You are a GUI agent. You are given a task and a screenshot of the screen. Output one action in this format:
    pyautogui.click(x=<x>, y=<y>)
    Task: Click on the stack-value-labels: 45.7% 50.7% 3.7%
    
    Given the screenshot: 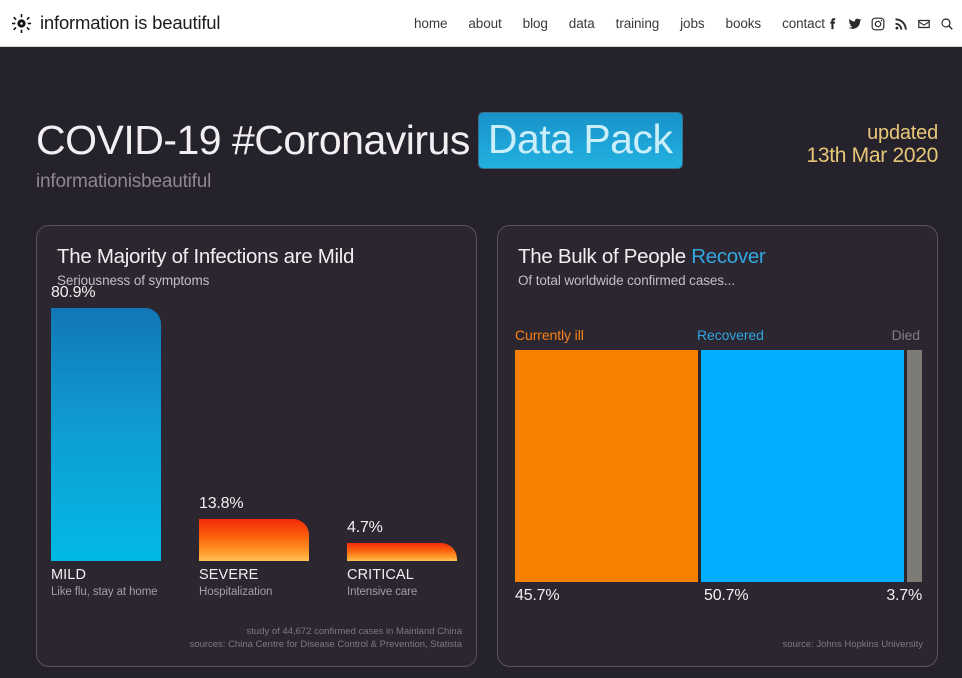 What is the action you would take?
    pyautogui.click(x=718, y=598)
    